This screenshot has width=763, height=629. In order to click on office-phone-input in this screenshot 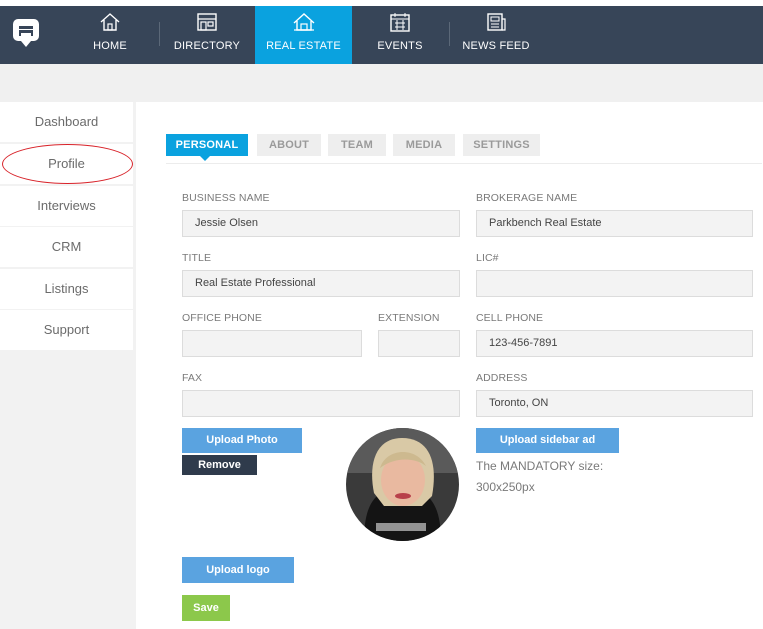, I will do `click(272, 343)`.